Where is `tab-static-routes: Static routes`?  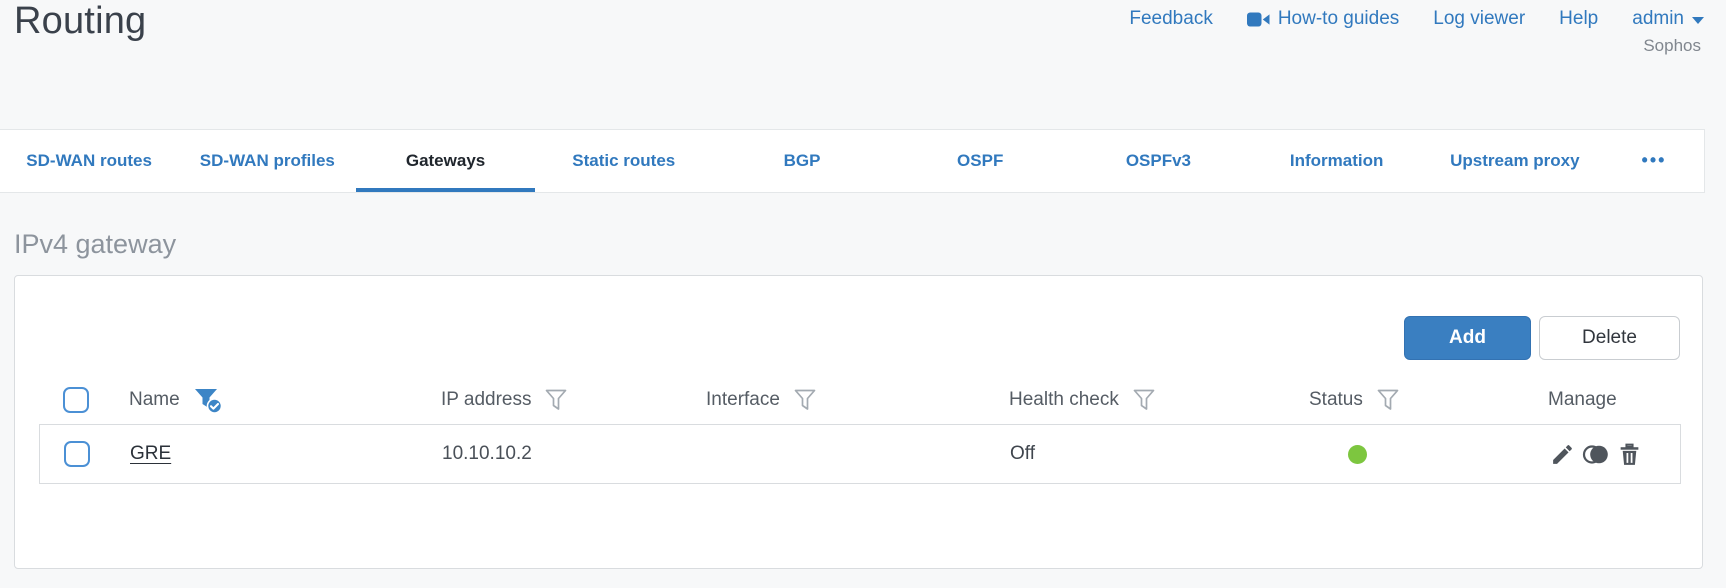
tab-static-routes: Static routes is located at coordinates (624, 161).